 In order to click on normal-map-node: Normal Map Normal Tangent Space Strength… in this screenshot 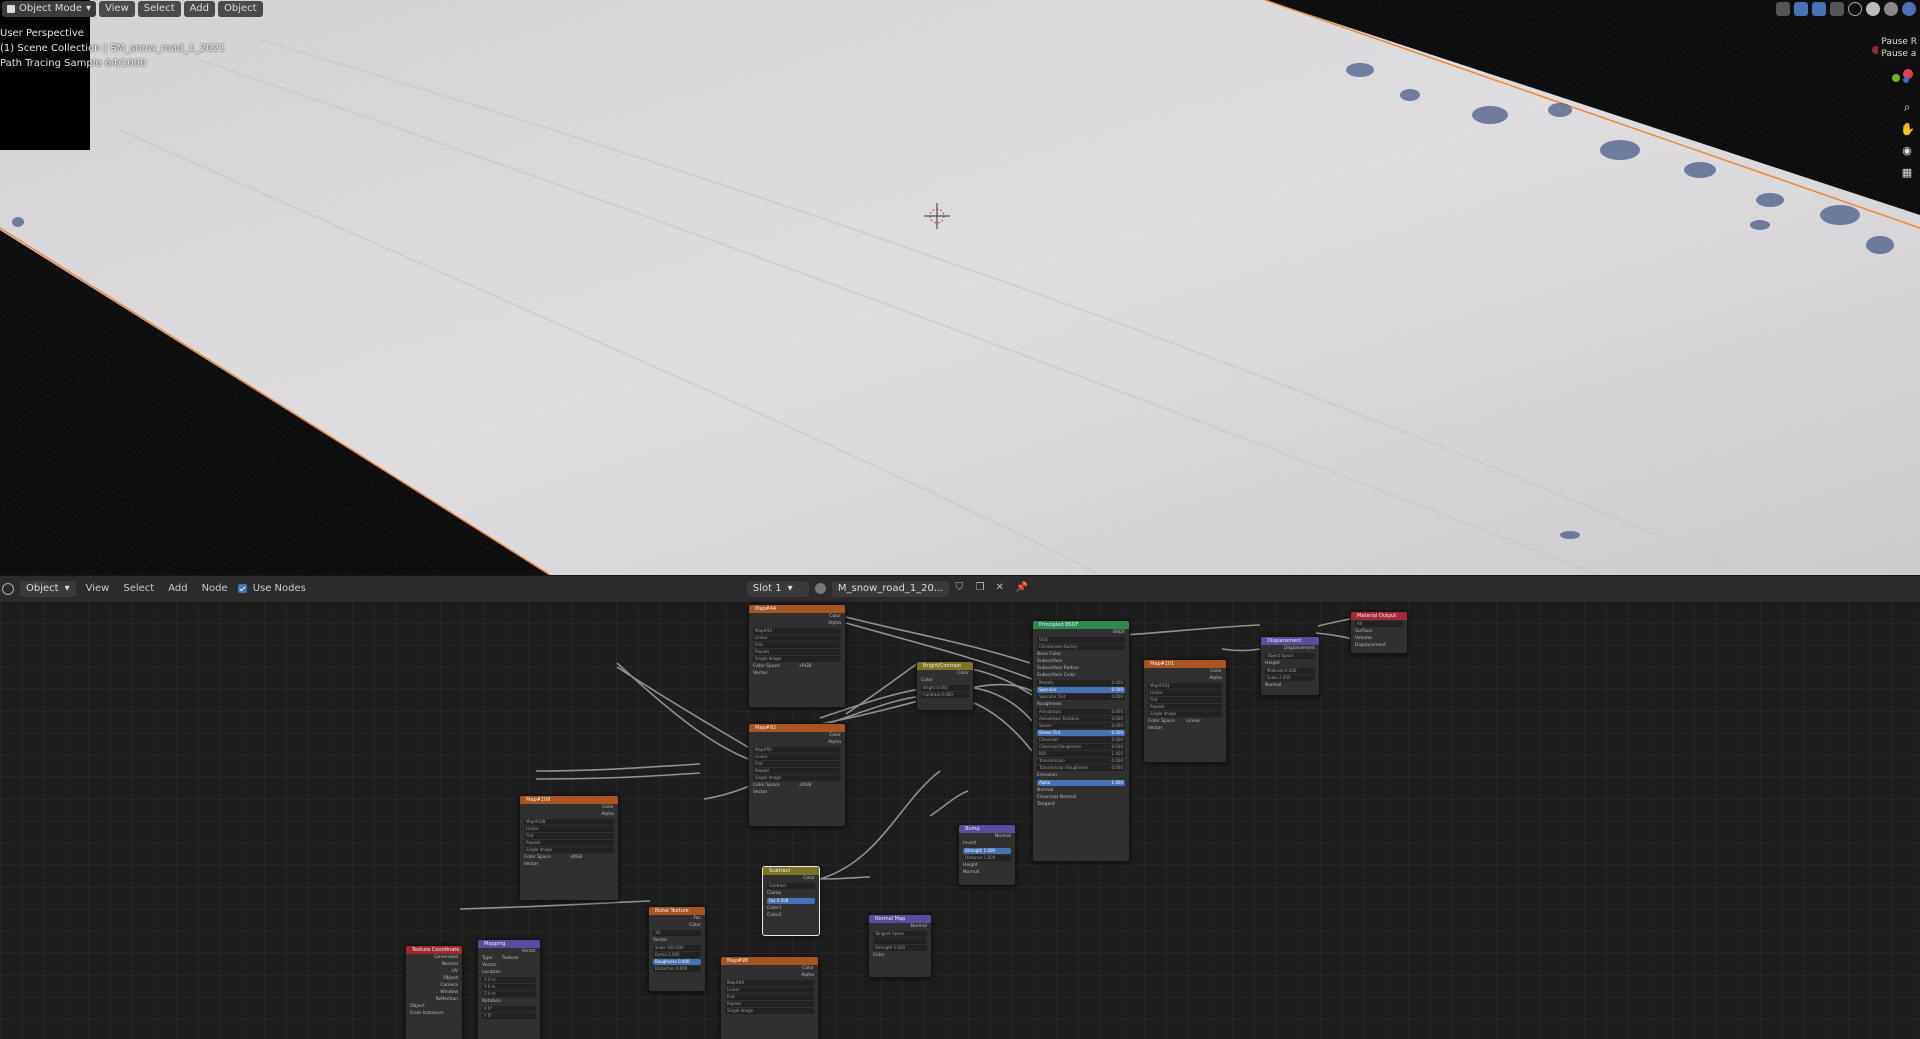, I will do `click(900, 946)`.